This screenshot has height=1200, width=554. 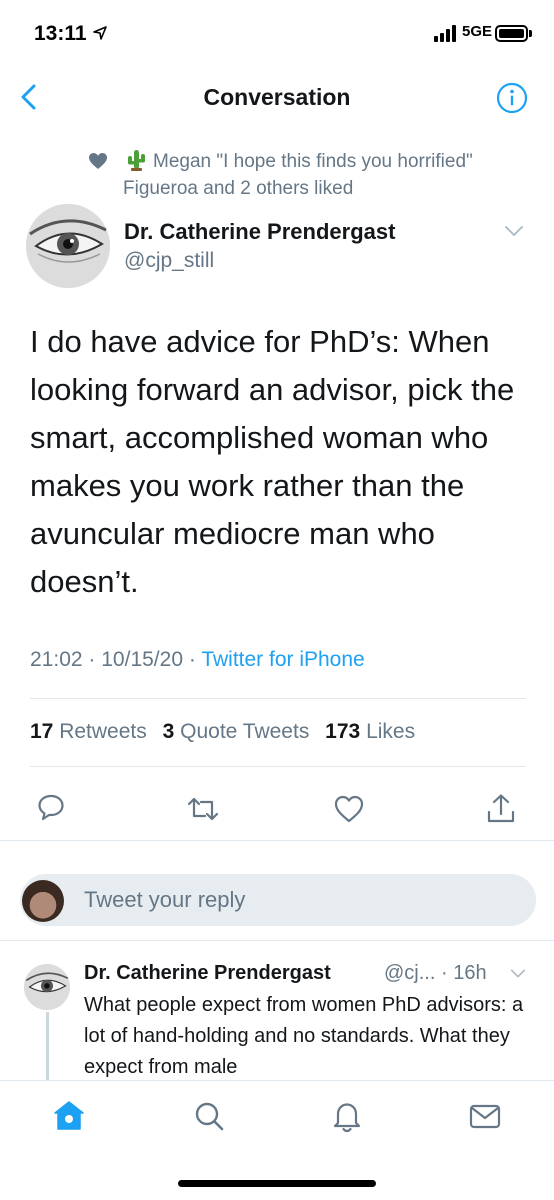 What do you see at coordinates (209, 1116) in the screenshot?
I see `search-icon` at bounding box center [209, 1116].